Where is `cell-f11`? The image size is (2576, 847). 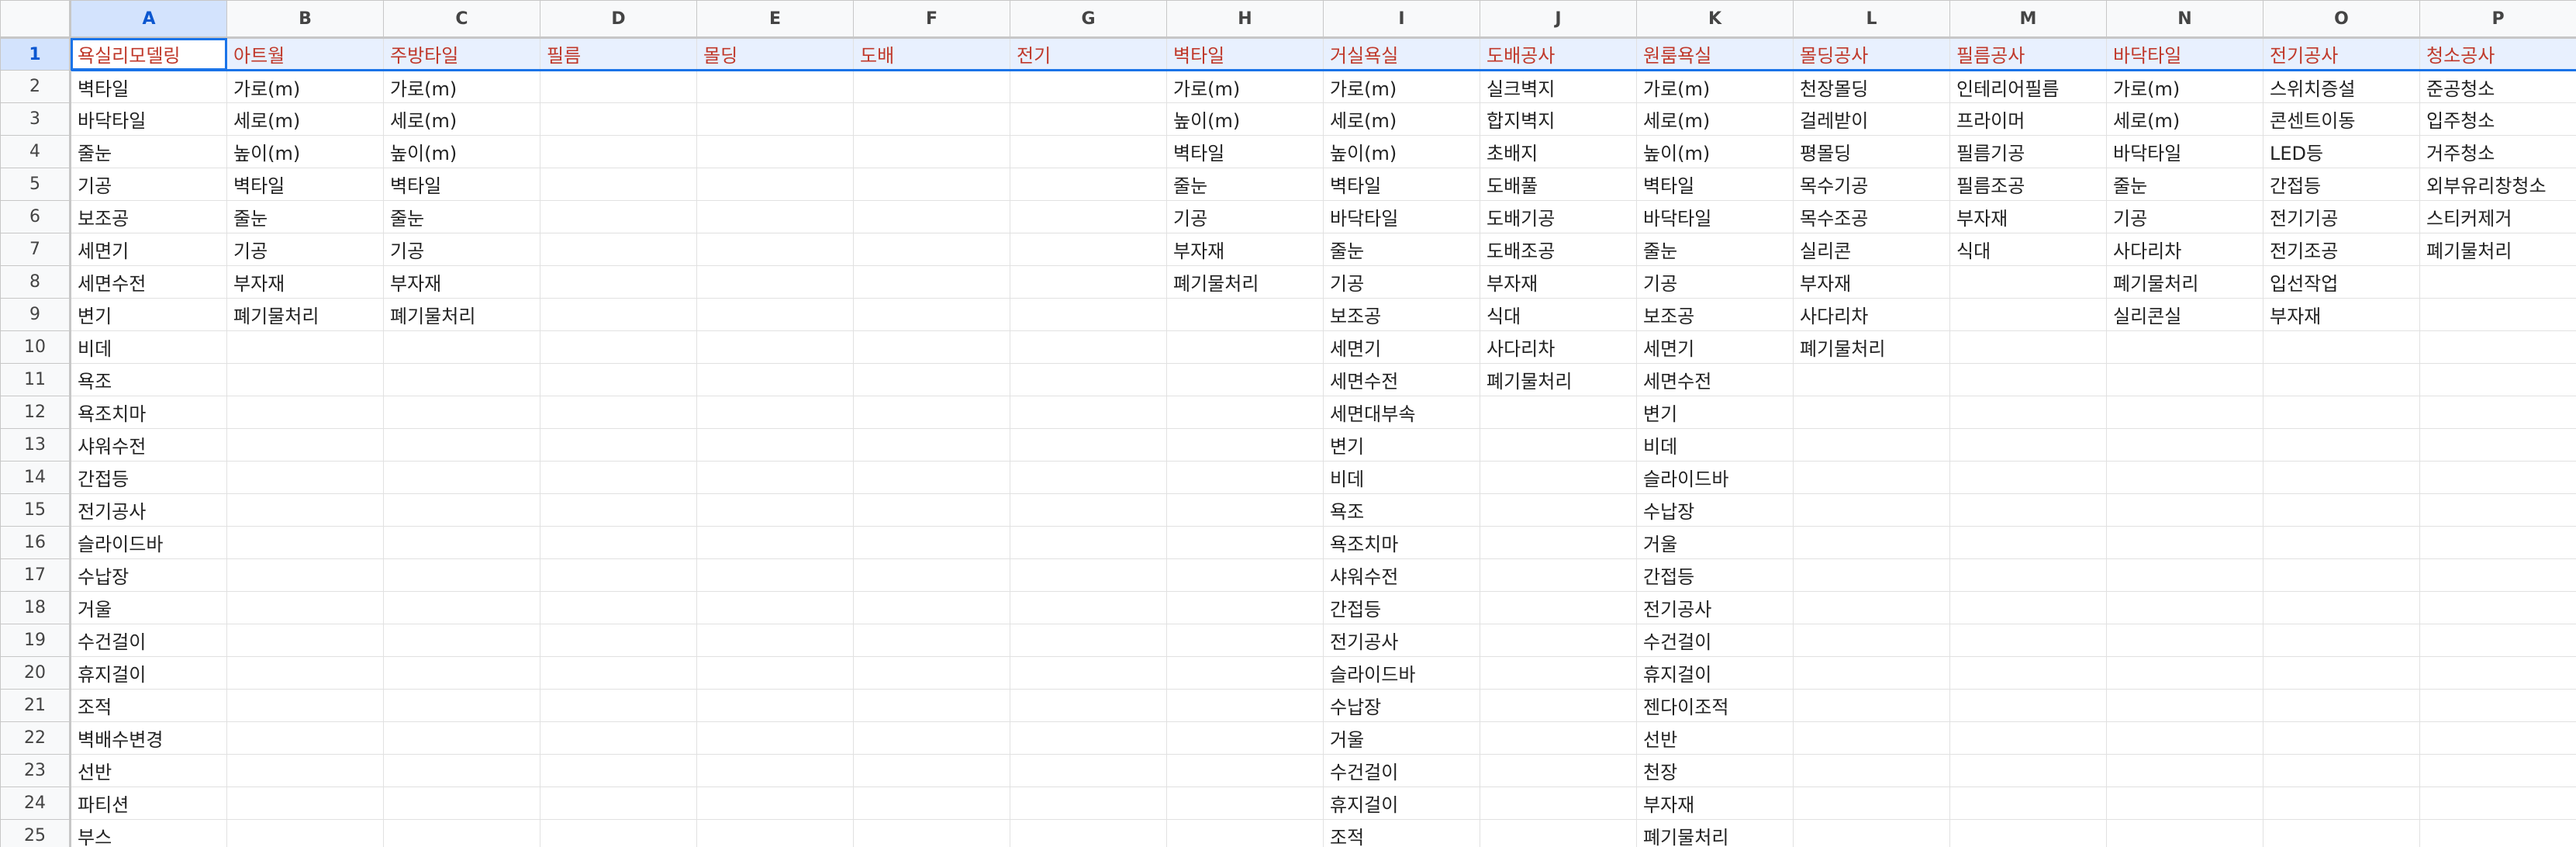
cell-f11 is located at coordinates (932, 379).